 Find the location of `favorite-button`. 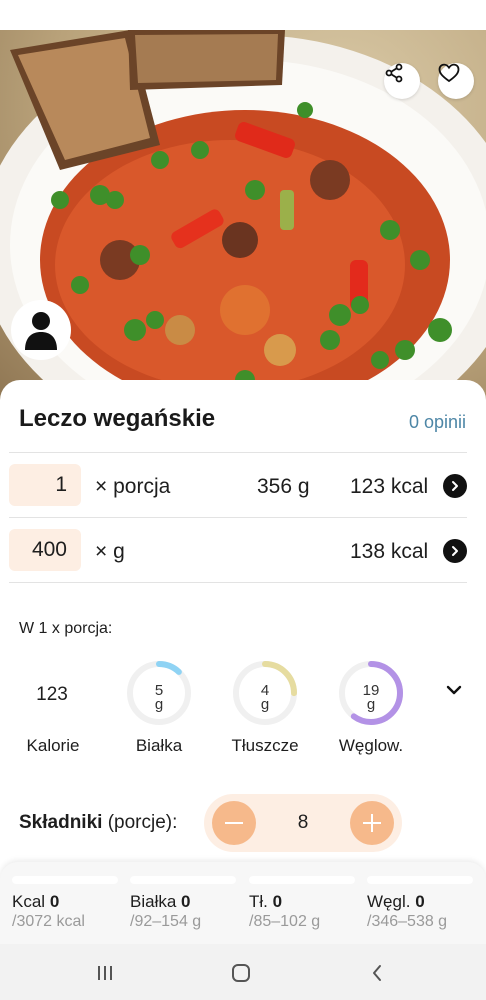

favorite-button is located at coordinates (456, 81).